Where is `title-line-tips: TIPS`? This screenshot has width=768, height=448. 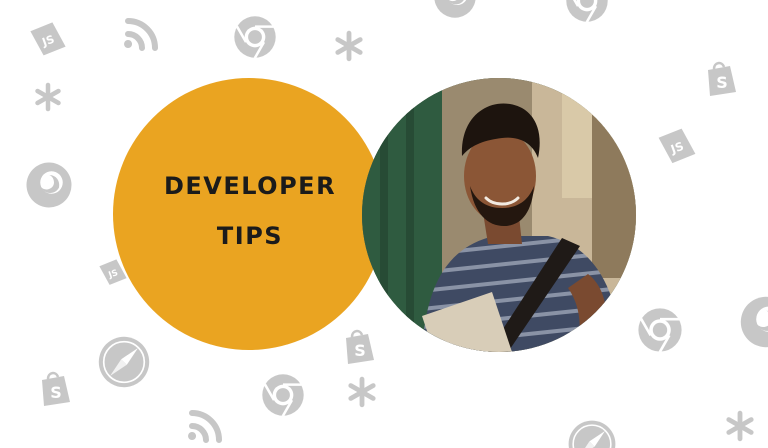 title-line-tips: TIPS is located at coordinates (250, 236).